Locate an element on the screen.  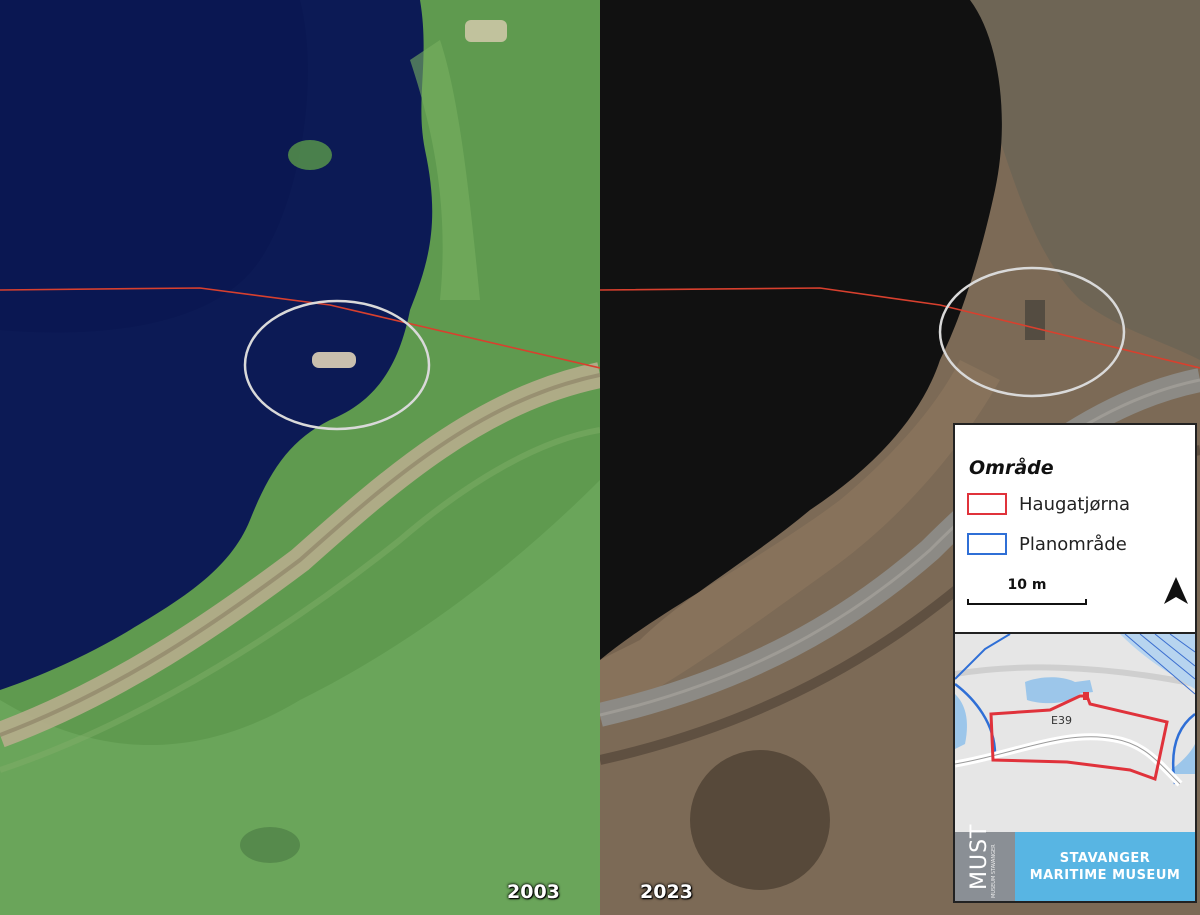
north-arrow-icon is located at coordinates (1176, 590).